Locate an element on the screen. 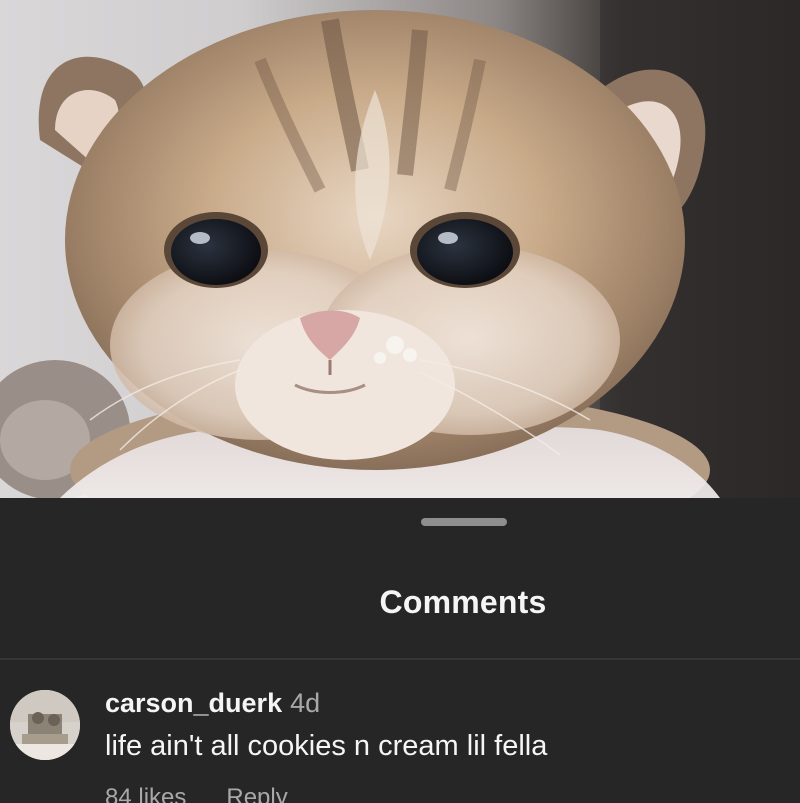 Image resolution: width=800 pixels, height=803 pixels. avatar-image is located at coordinates (45, 725).